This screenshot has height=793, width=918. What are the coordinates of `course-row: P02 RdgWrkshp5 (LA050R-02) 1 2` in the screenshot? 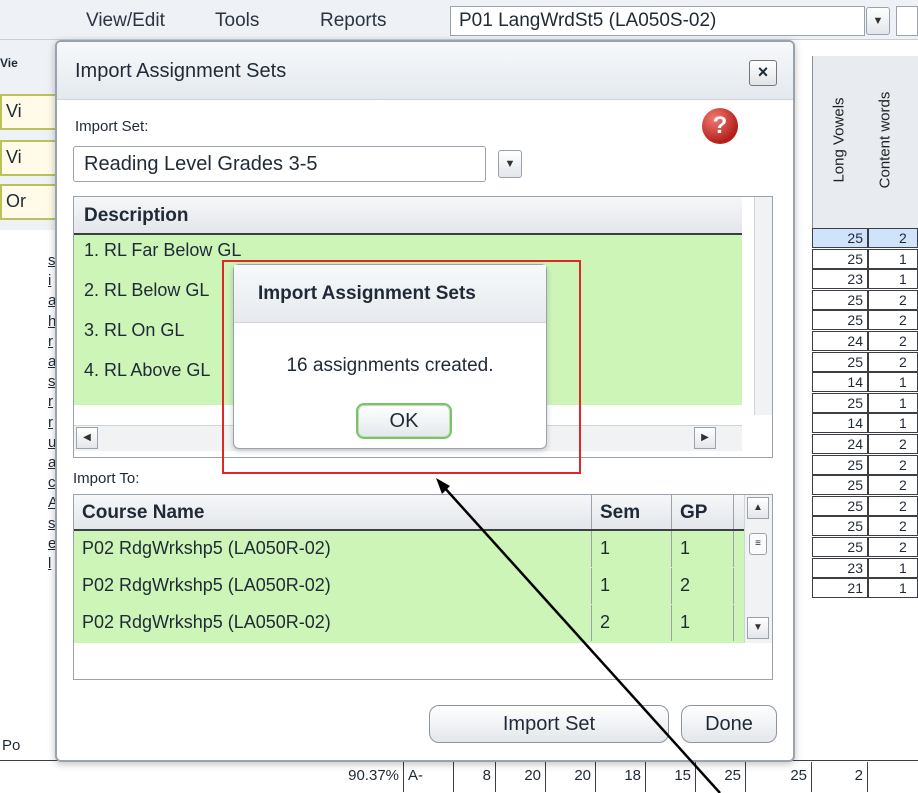 It's located at (409, 586).